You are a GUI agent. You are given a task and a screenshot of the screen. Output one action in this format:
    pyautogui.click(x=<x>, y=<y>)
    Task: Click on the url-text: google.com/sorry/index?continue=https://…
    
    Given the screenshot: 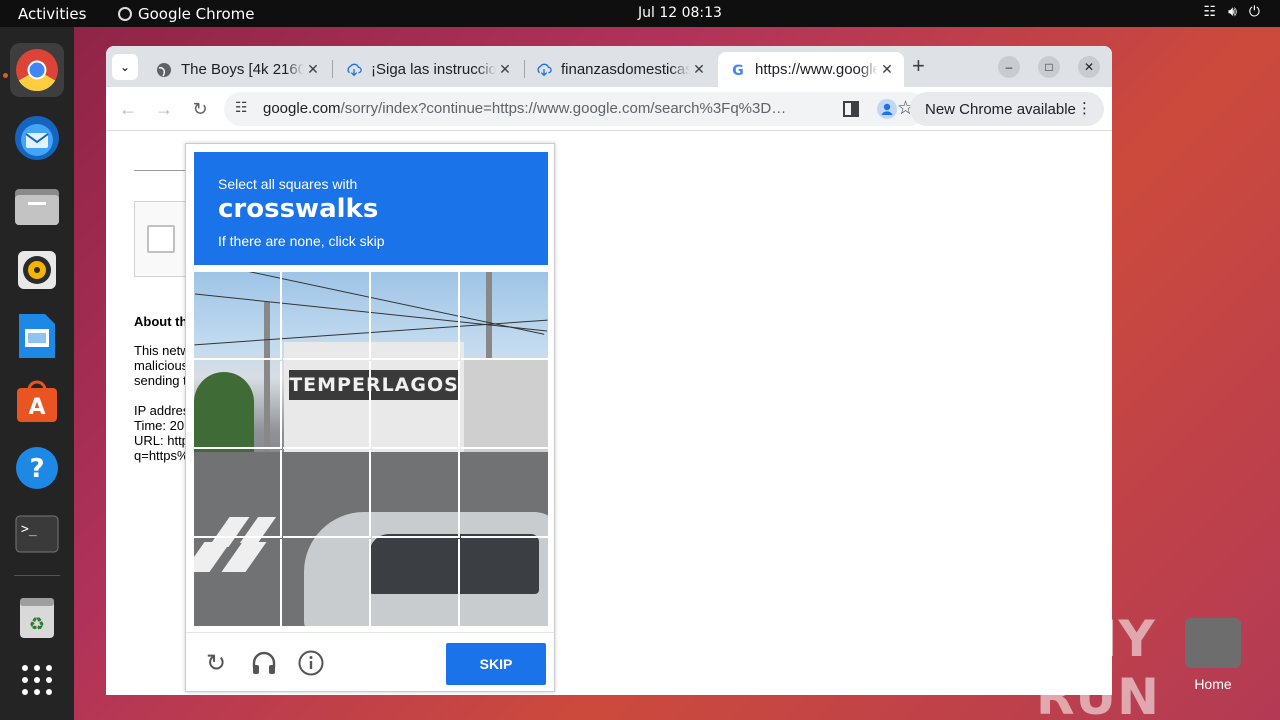 What is the action you would take?
    pyautogui.click(x=525, y=108)
    